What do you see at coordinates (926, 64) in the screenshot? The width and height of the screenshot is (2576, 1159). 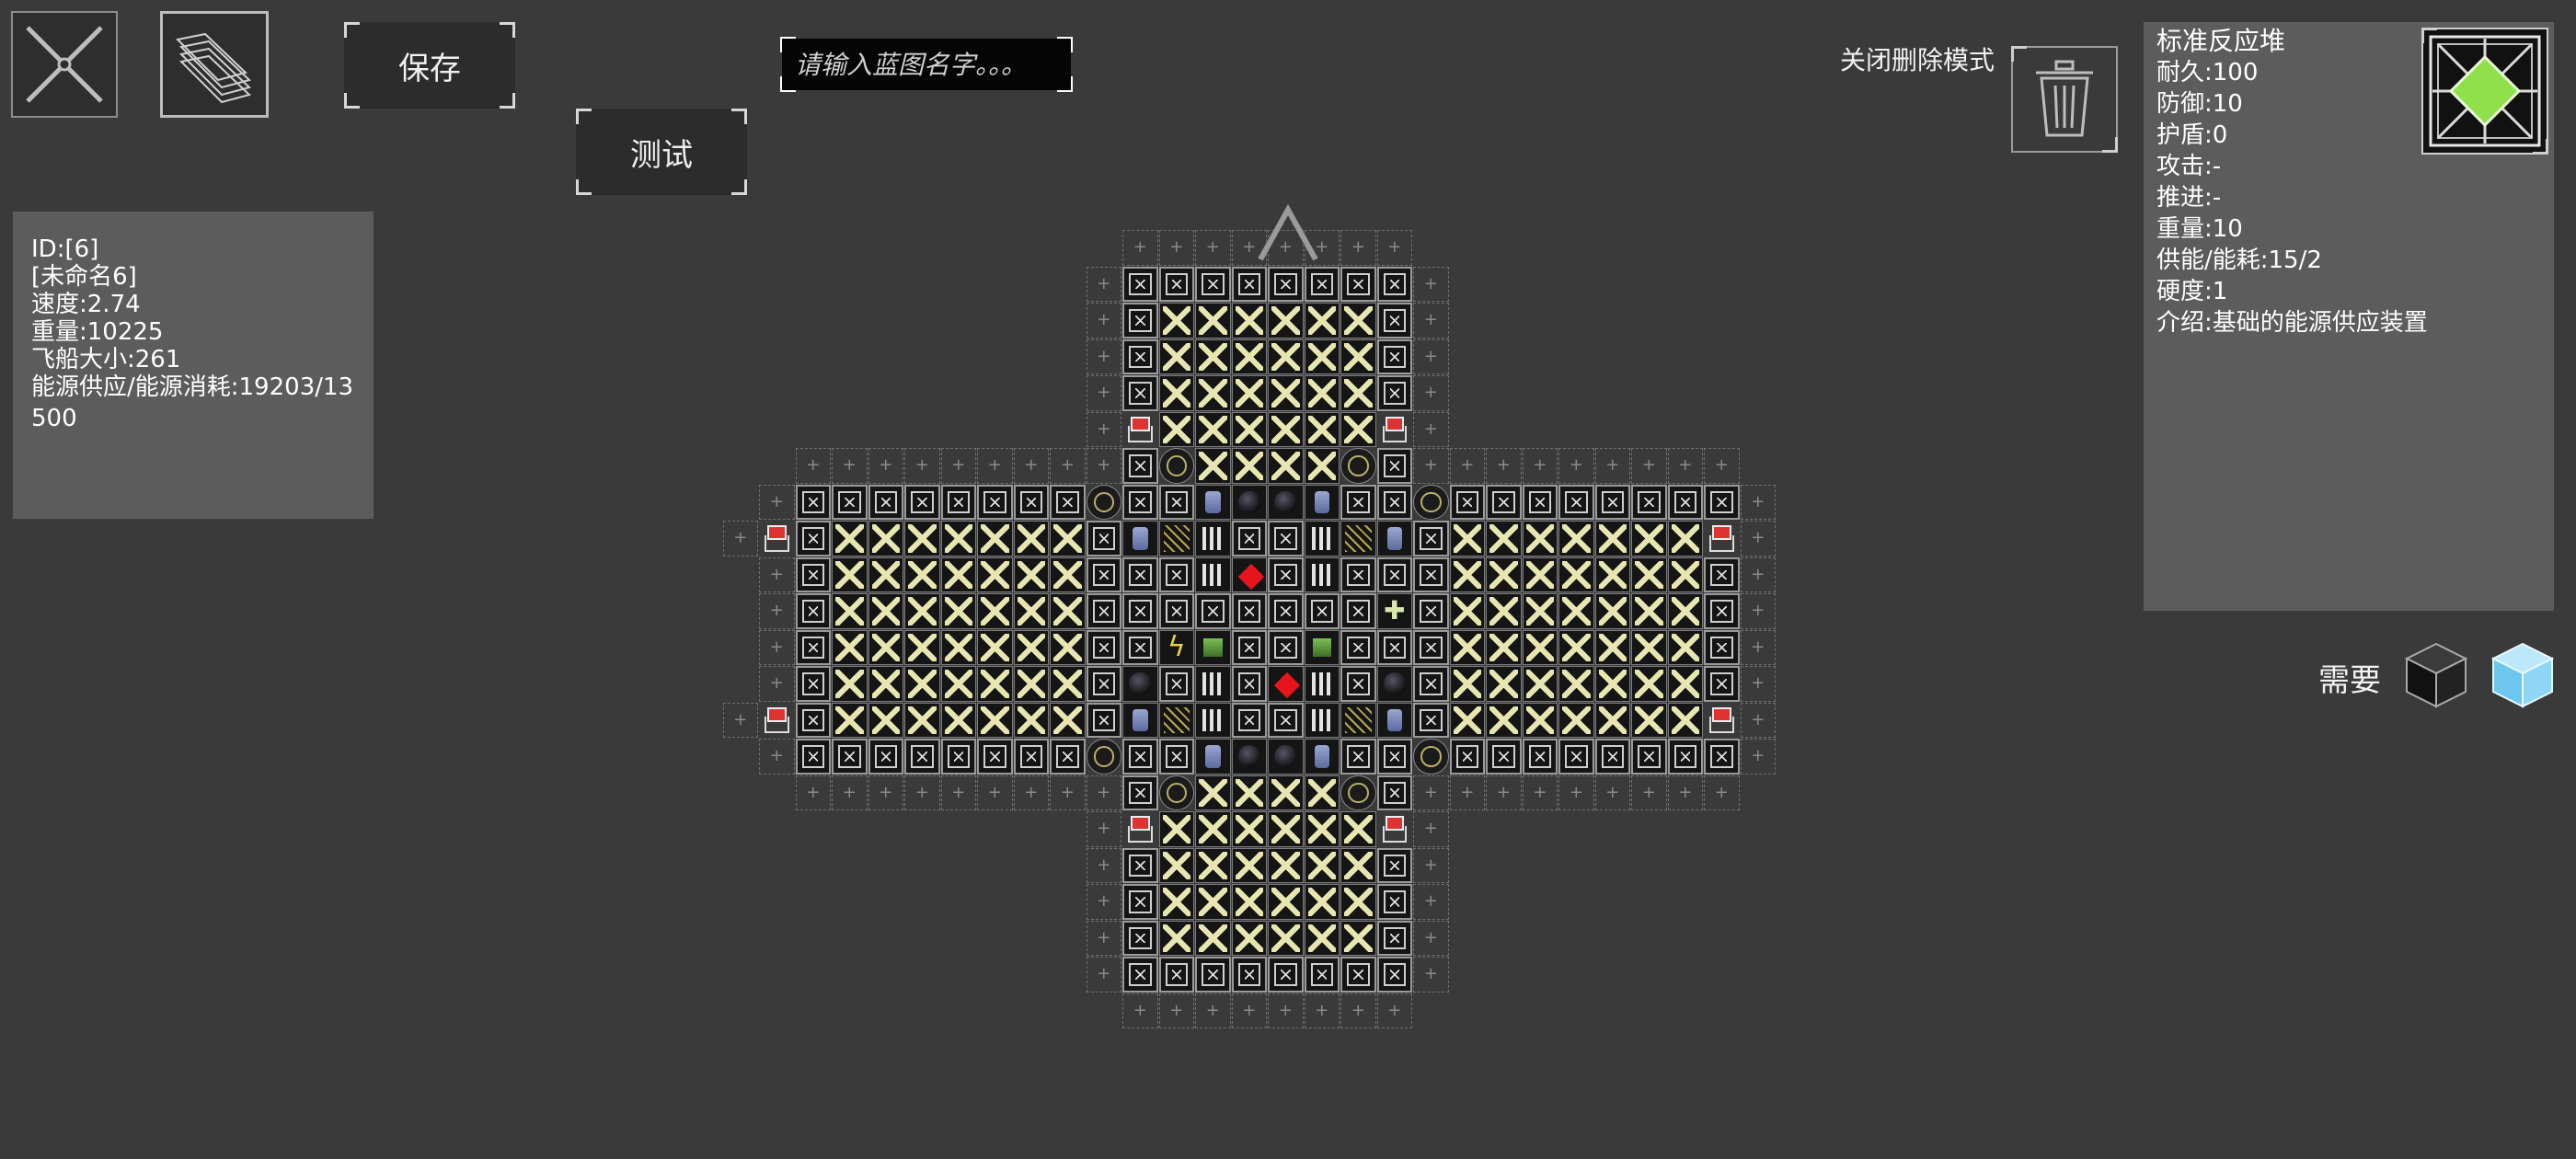 I see `blueprint-name-input` at bounding box center [926, 64].